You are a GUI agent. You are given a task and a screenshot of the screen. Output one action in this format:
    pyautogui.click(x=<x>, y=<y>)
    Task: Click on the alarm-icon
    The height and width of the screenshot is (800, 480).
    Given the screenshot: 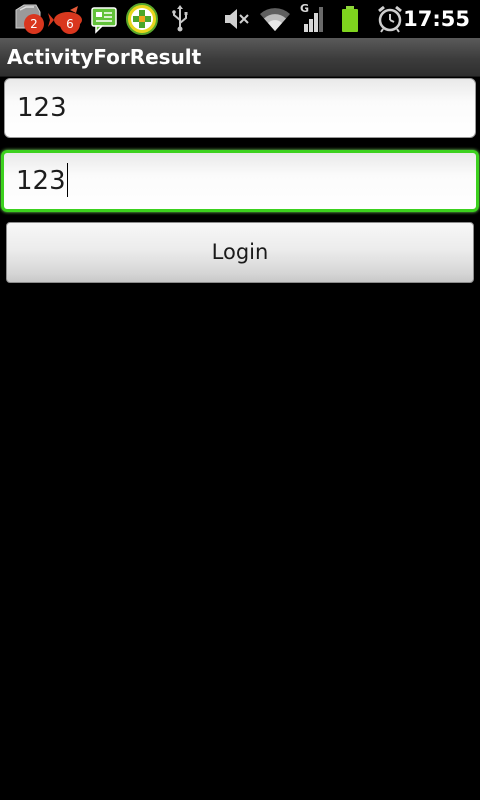 What is the action you would take?
    pyautogui.click(x=390, y=19)
    